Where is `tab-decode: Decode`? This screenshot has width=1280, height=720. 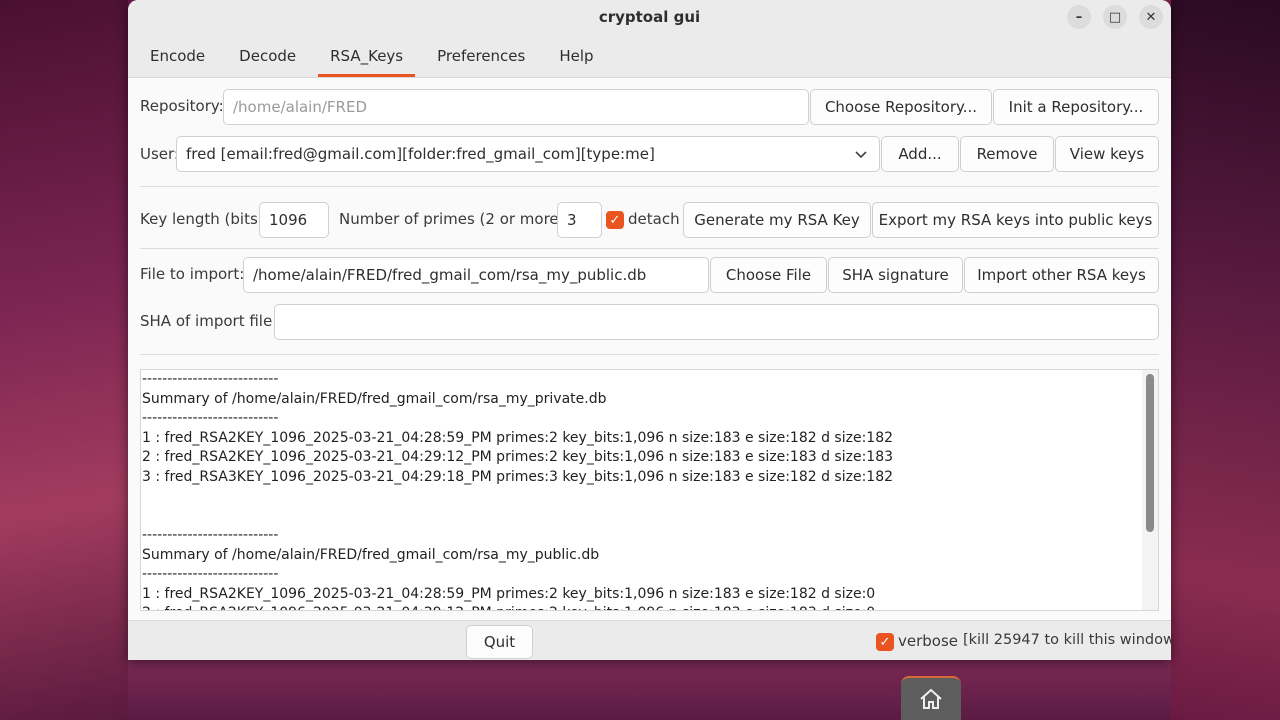
tab-decode: Decode is located at coordinates (267, 55).